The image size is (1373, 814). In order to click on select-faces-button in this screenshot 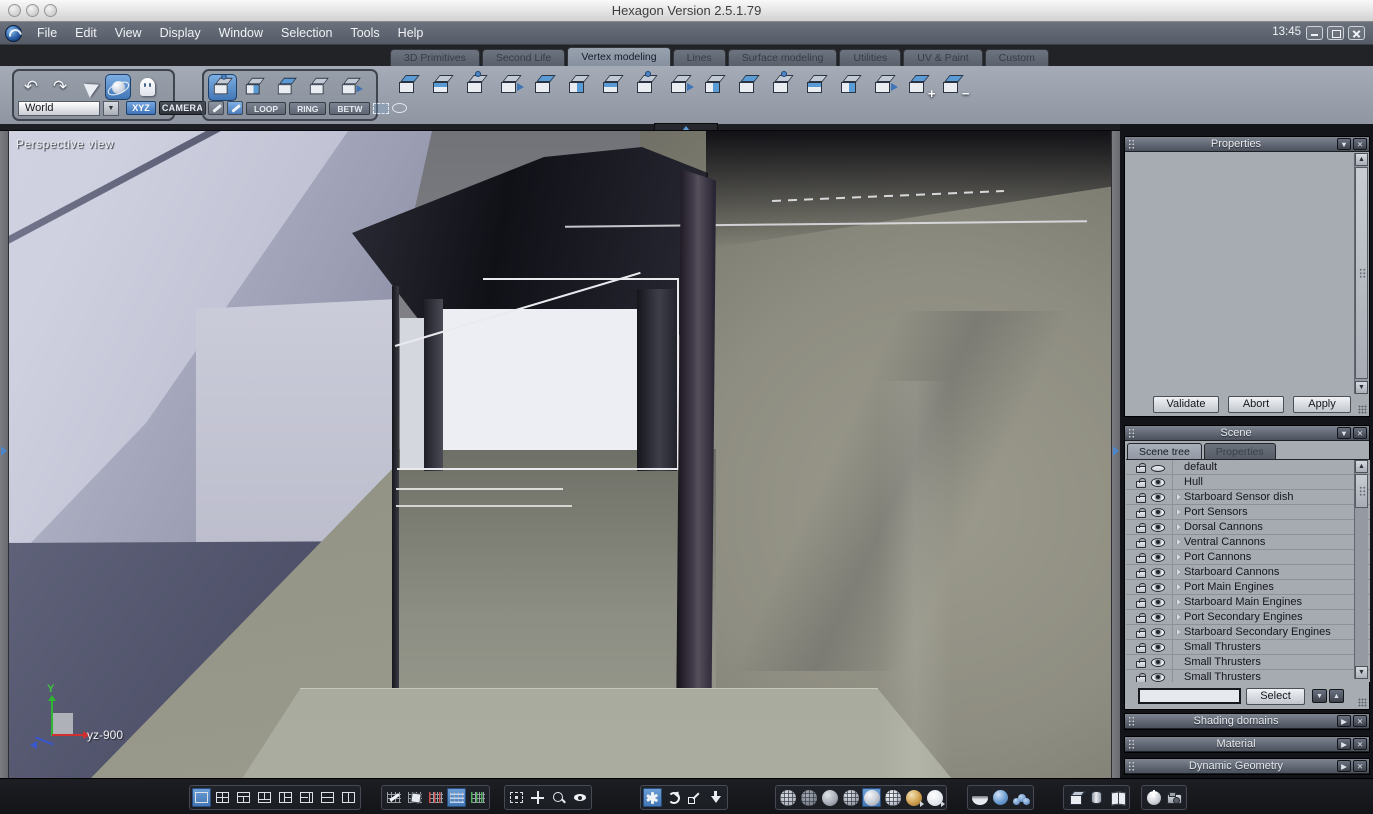, I will do `click(286, 87)`.